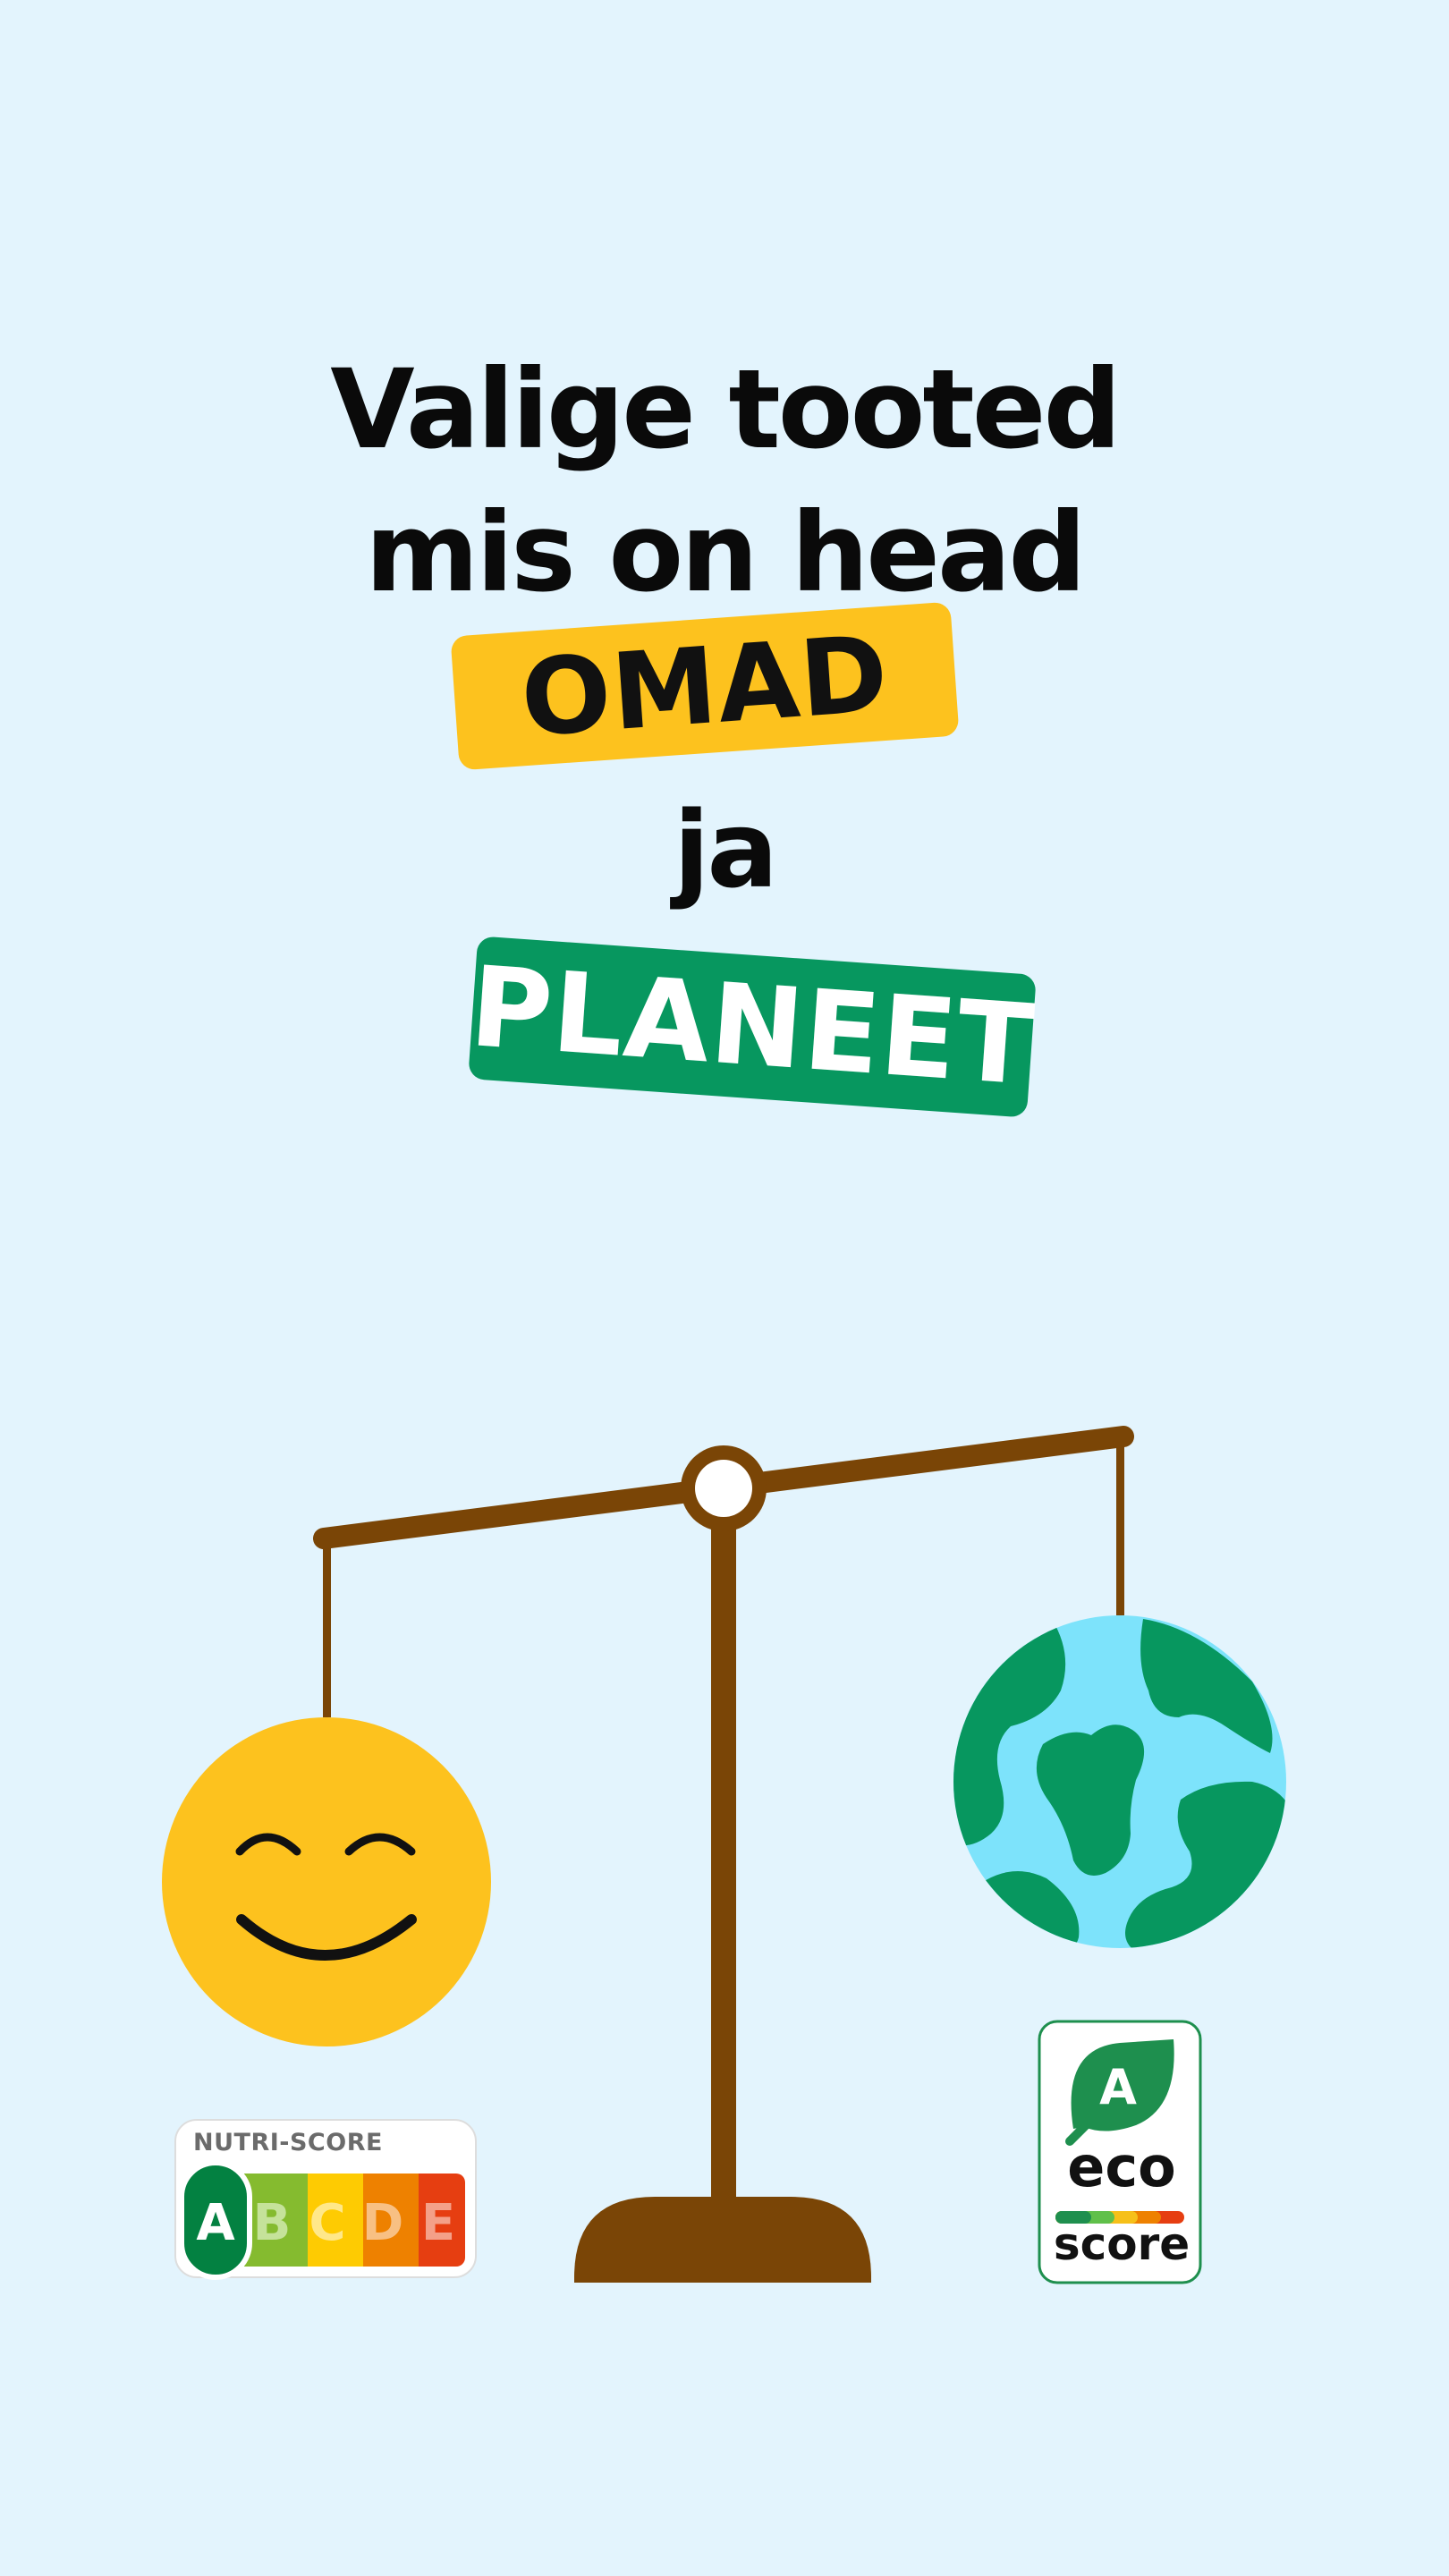 This screenshot has height=2576, width=1449. Describe the element at coordinates (215, 2222) in the screenshot. I see `nutri-grade-a: A` at that location.